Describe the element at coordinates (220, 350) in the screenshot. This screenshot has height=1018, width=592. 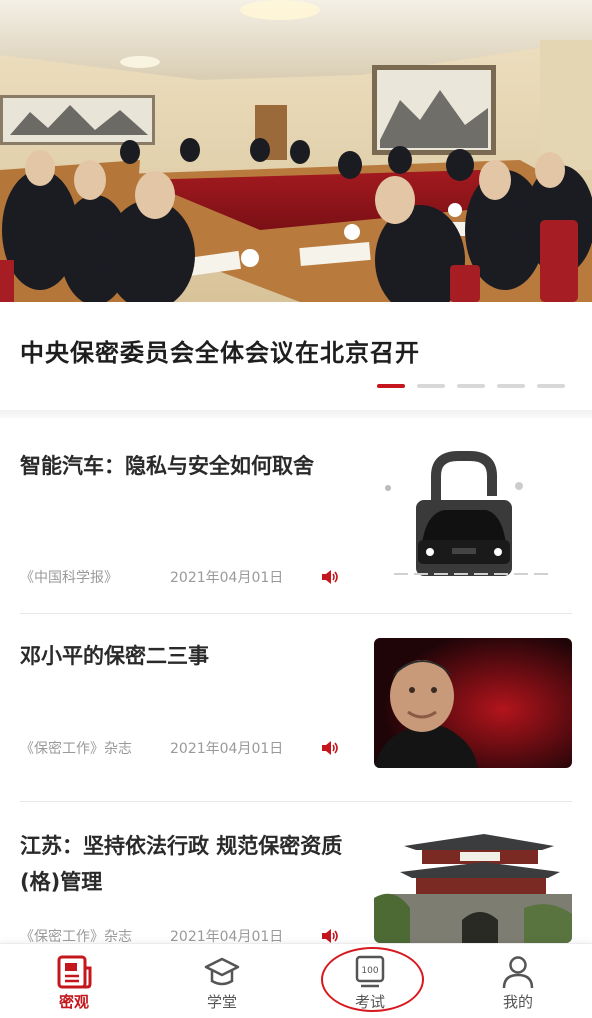
I see `hero-headline: 中央保密委员会全体会议在北京召开` at that location.